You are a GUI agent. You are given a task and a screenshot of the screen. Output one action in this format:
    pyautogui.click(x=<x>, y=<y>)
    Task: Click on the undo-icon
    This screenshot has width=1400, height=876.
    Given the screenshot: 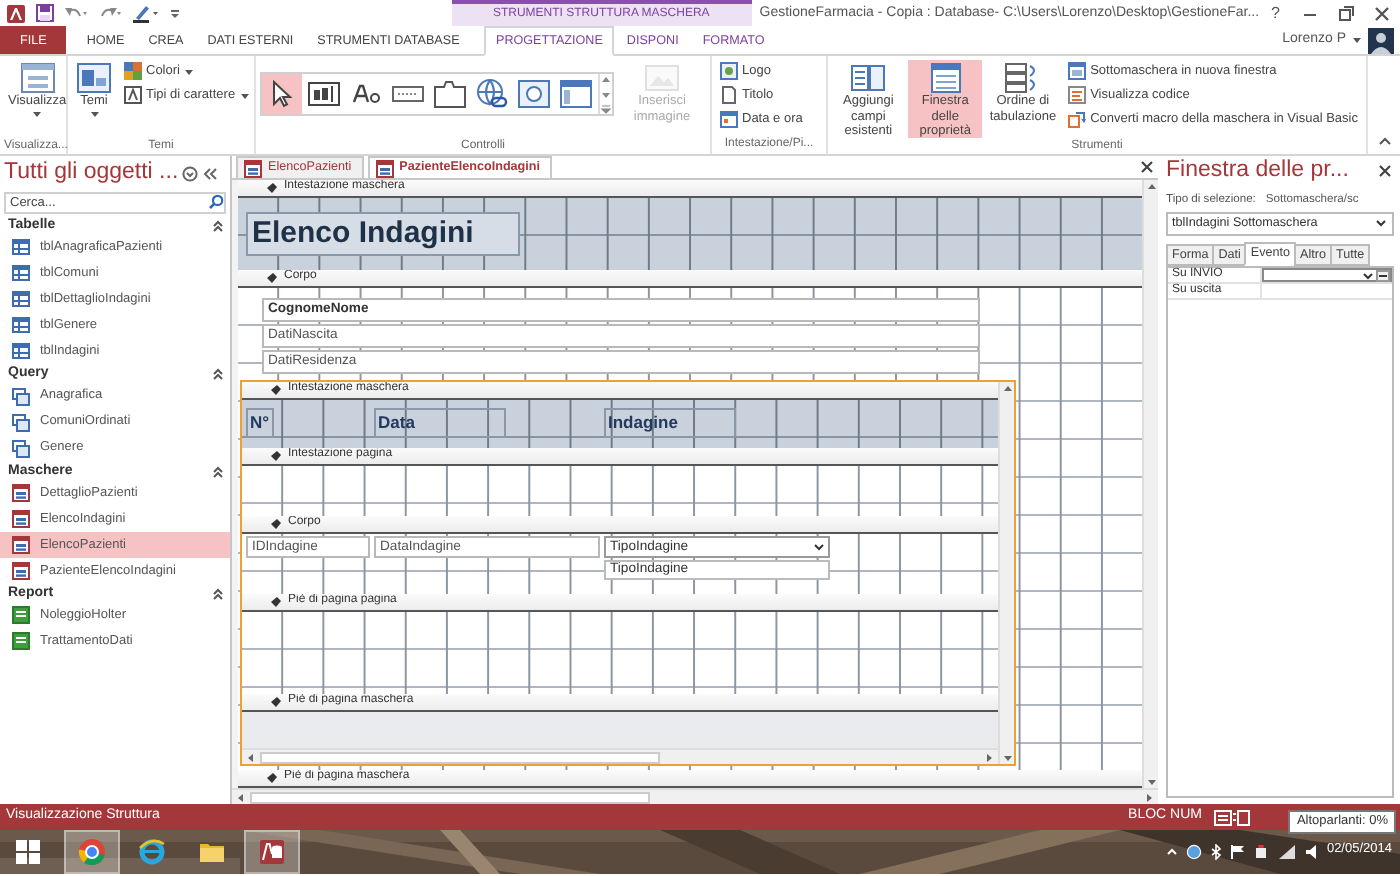 What is the action you would take?
    pyautogui.click(x=76, y=13)
    